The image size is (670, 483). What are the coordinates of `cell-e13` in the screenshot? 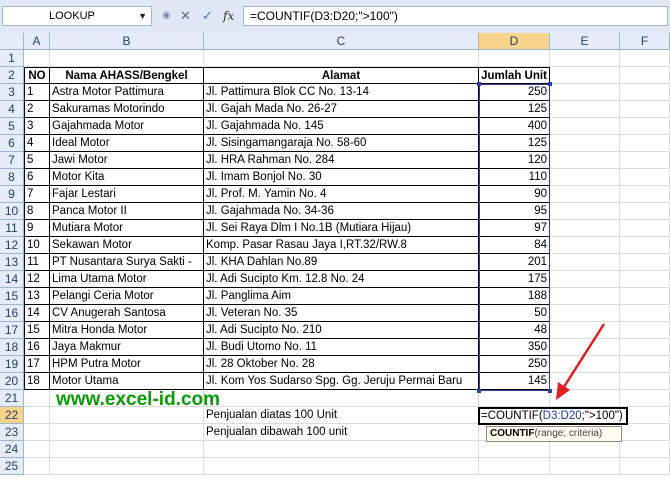 It's located at (585, 262).